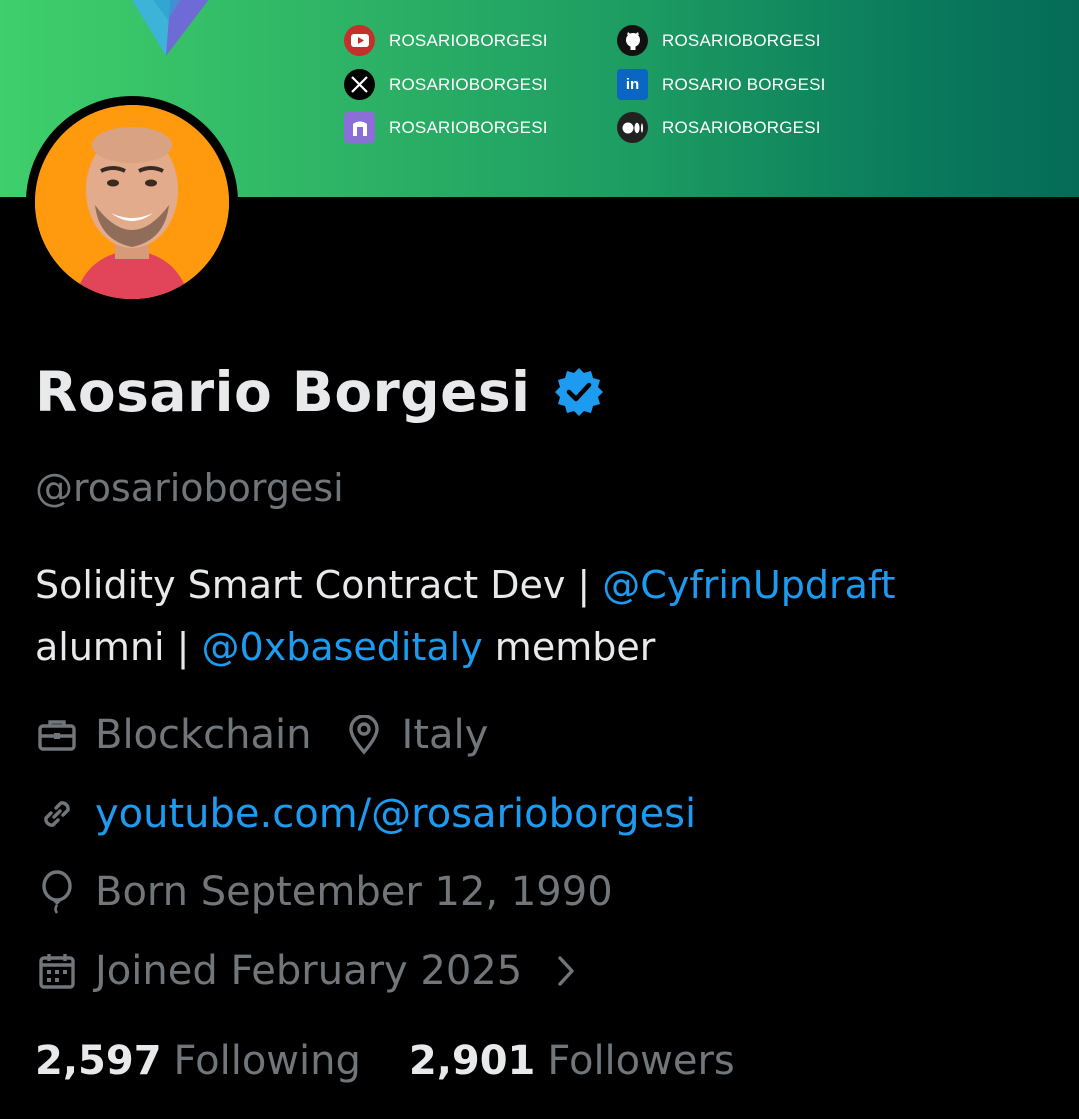 The width and height of the screenshot is (1079, 1119). I want to click on following-stat: 2,597 Following, so click(198, 1061).